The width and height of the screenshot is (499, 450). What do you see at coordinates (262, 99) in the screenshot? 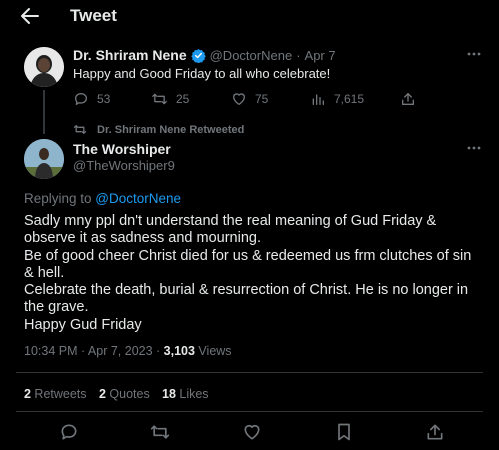
I see `like-count: 75` at bounding box center [262, 99].